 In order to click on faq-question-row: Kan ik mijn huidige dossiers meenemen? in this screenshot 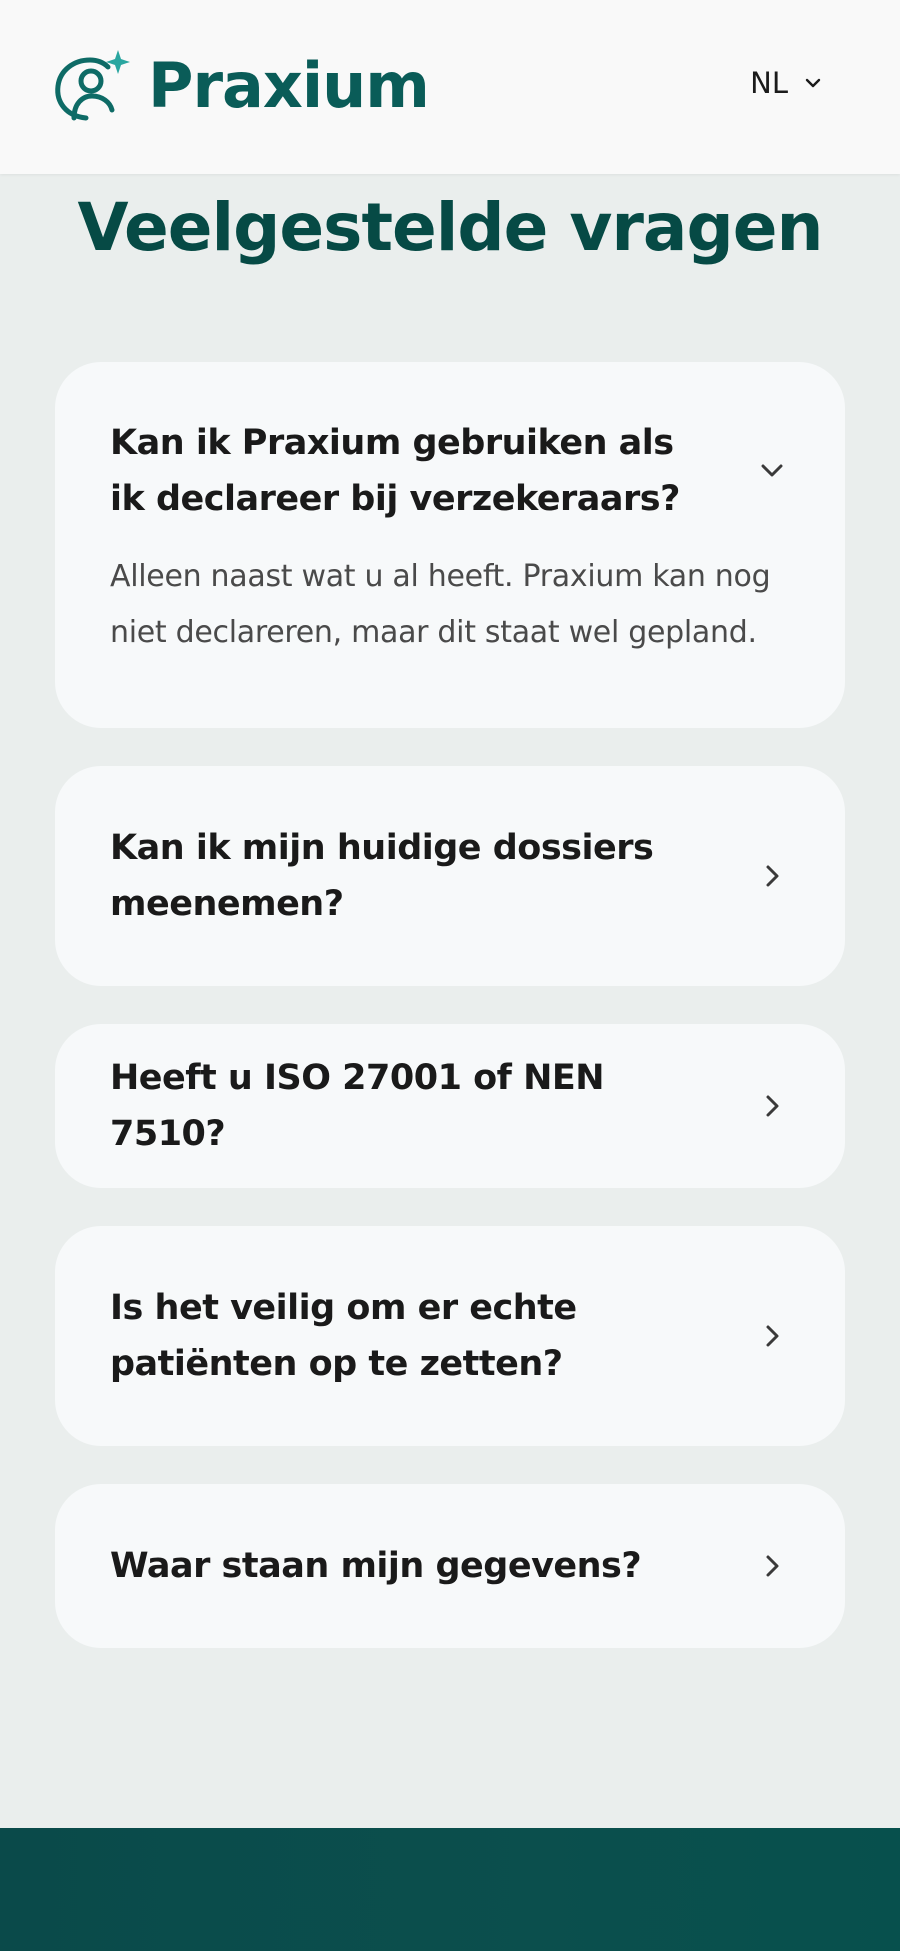, I will do `click(450, 876)`.